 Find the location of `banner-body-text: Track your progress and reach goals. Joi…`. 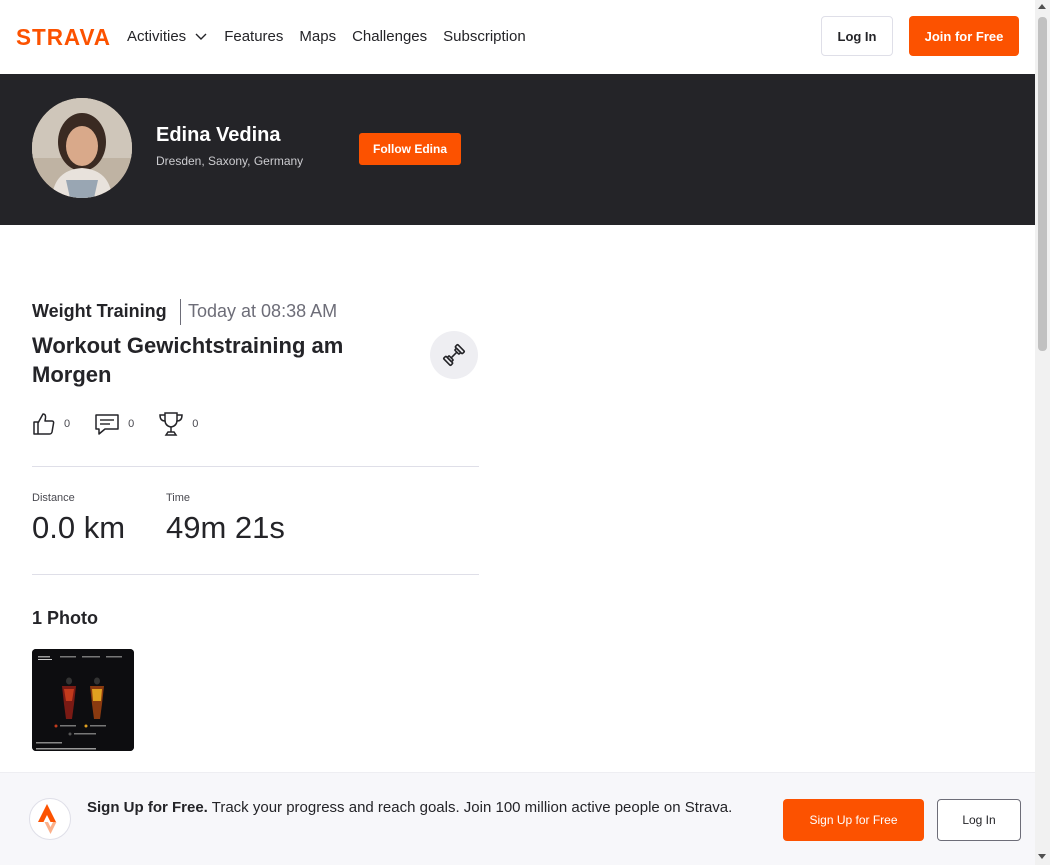

banner-body-text: Track your progress and reach goals. Joi… is located at coordinates (470, 807).